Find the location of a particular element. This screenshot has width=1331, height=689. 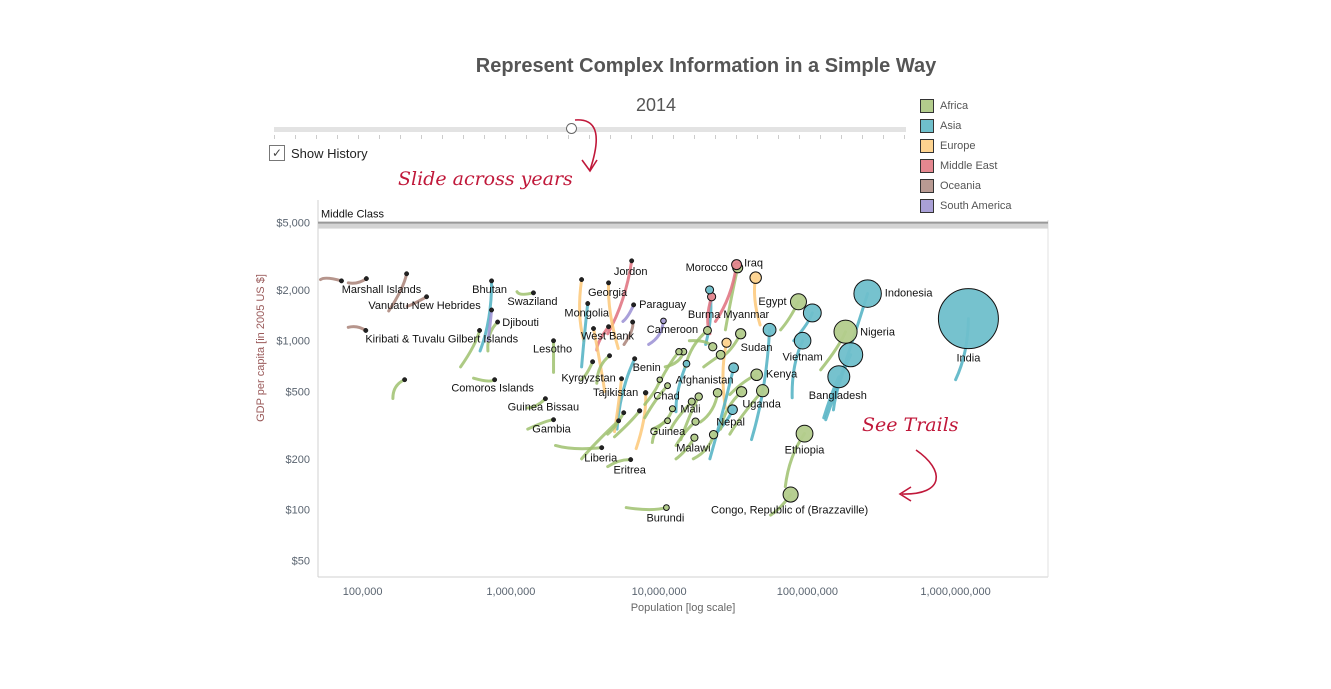

country-label: Afghanistan is located at coordinates (704, 381).